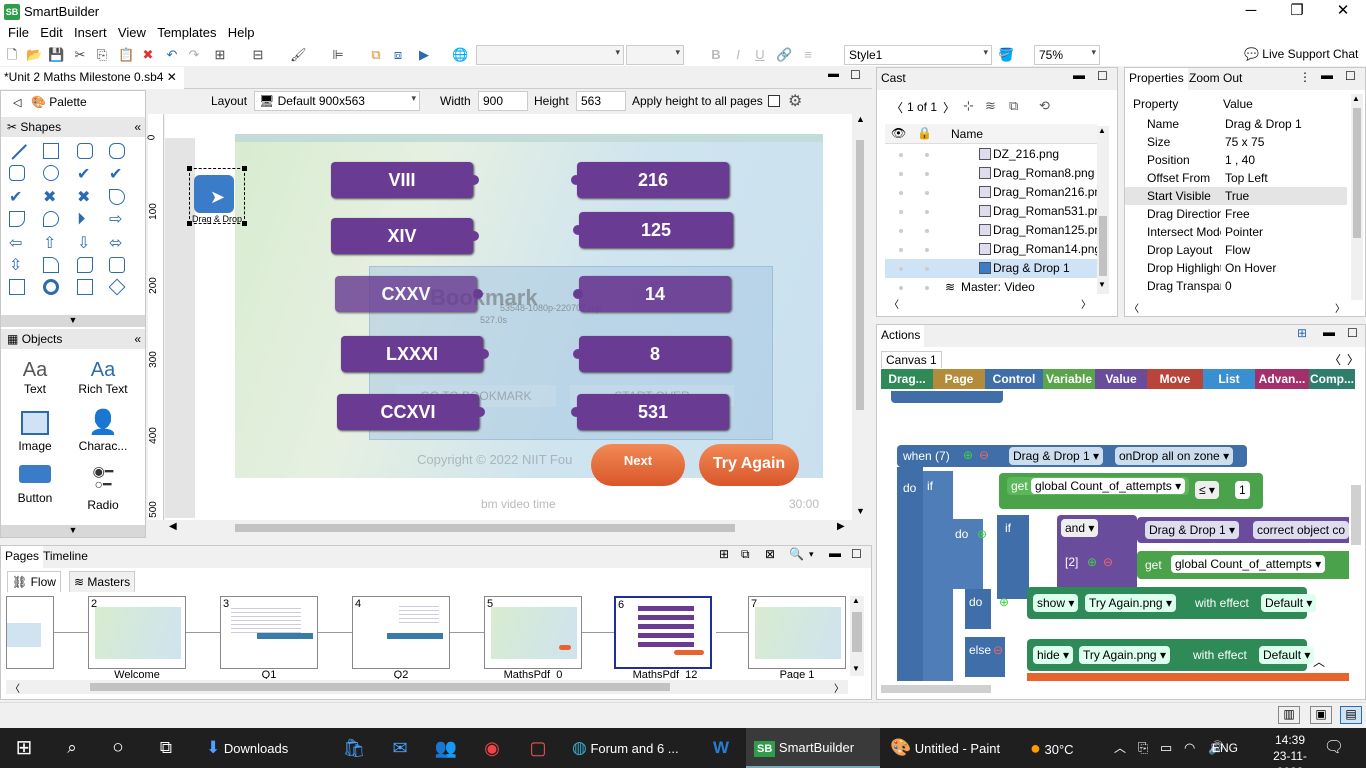 This screenshot has height=768, width=1366. Describe the element at coordinates (1251, 12) in the screenshot. I see `minimize-icon: ─` at that location.